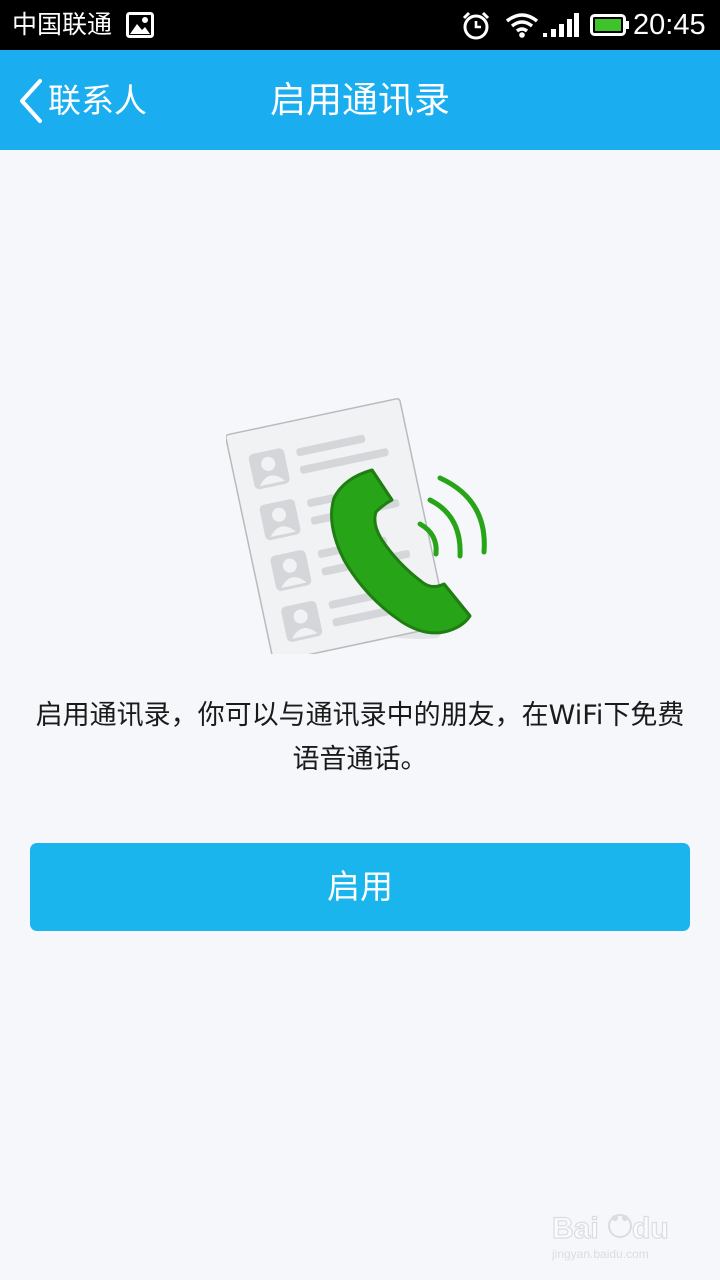  I want to click on signal-icon, so click(561, 27).